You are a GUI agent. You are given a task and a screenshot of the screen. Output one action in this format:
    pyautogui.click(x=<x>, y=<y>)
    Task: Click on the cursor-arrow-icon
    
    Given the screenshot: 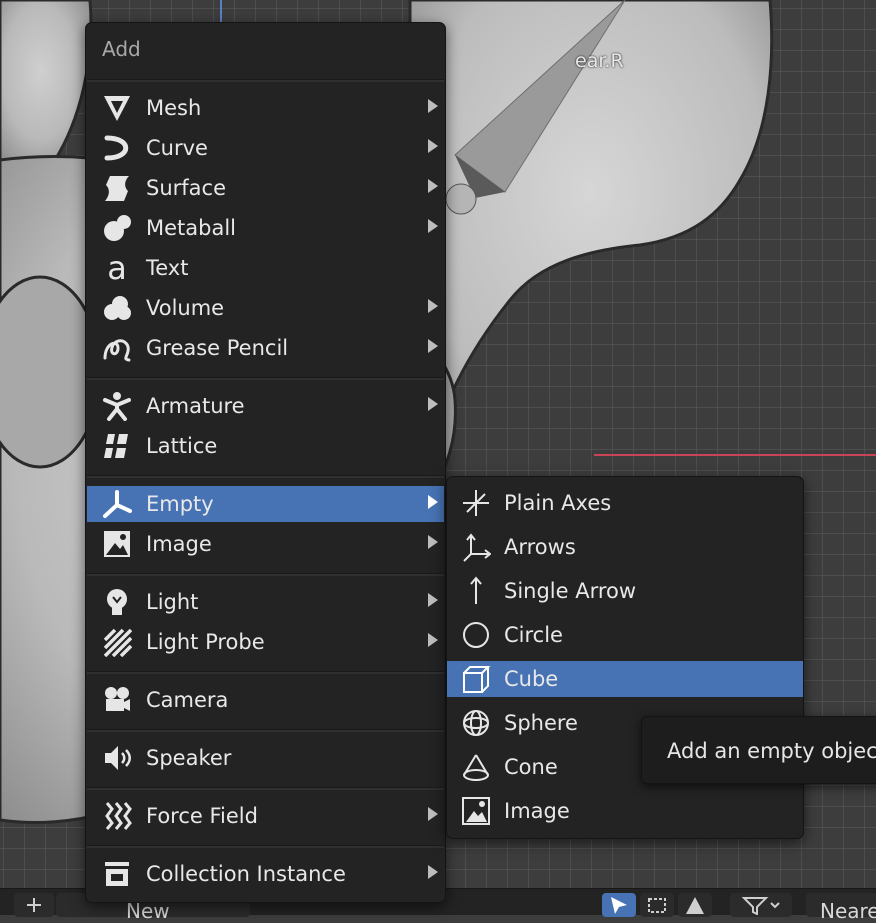 What is the action you would take?
    pyautogui.click(x=619, y=905)
    